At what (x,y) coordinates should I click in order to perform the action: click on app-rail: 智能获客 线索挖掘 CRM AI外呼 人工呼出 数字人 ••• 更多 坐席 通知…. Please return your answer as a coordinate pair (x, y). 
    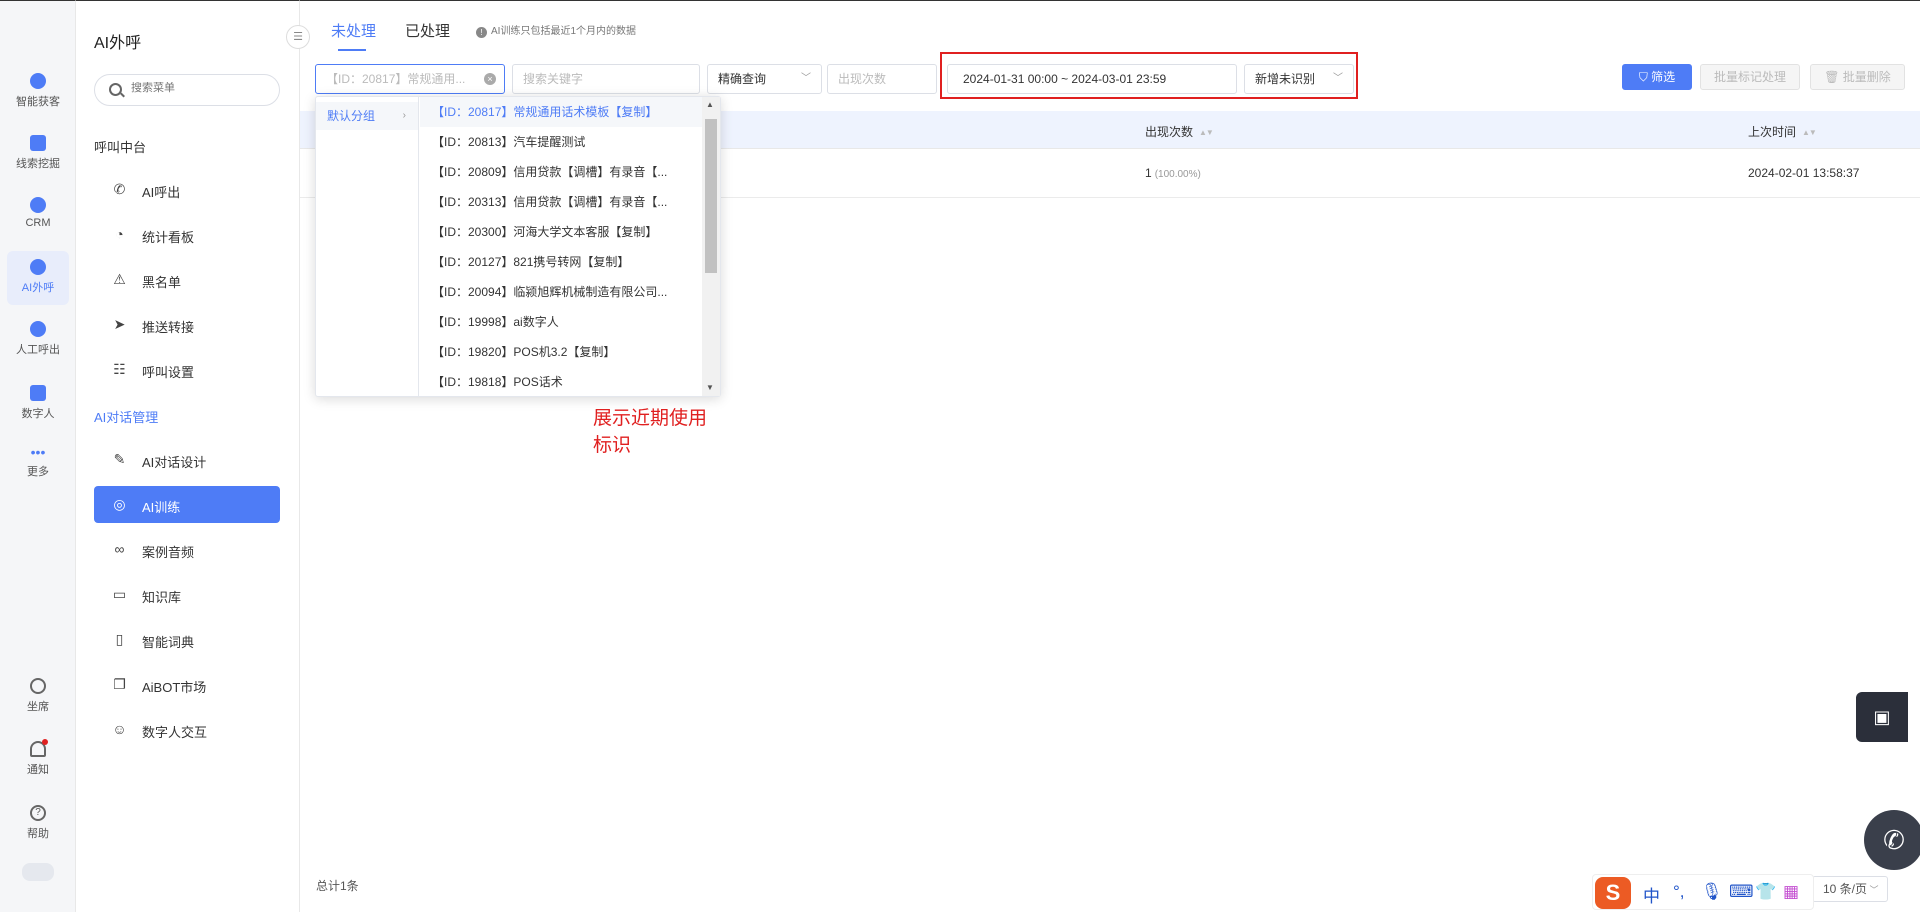
    Looking at the image, I should click on (38, 456).